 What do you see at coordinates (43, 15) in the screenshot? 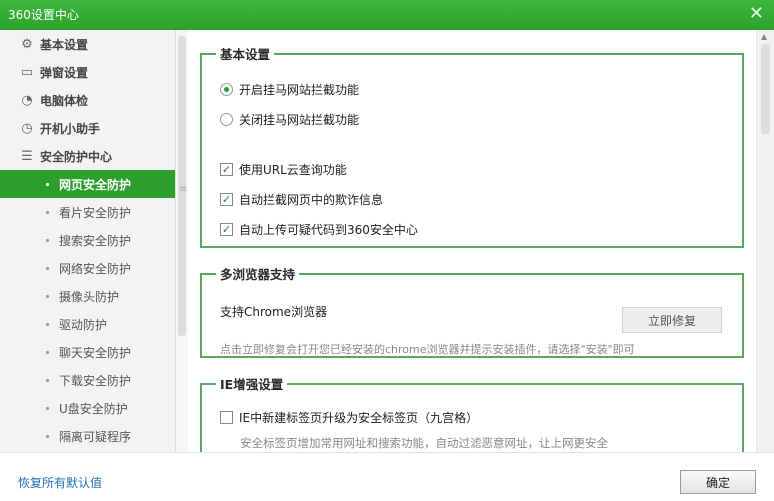
I see `window-title: 360设置中心` at bounding box center [43, 15].